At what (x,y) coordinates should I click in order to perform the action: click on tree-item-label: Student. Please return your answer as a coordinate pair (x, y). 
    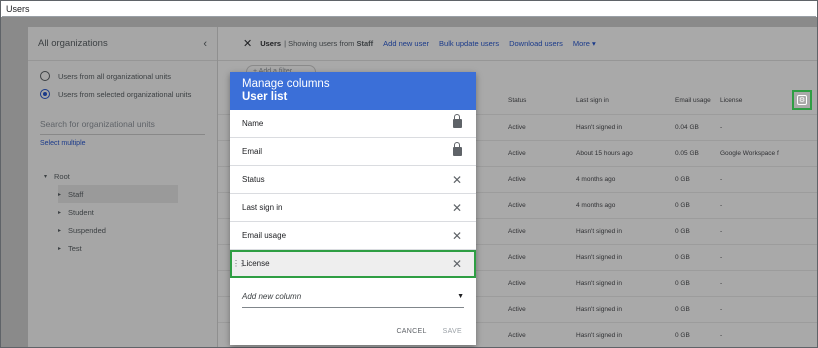
    Looking at the image, I should click on (81, 212).